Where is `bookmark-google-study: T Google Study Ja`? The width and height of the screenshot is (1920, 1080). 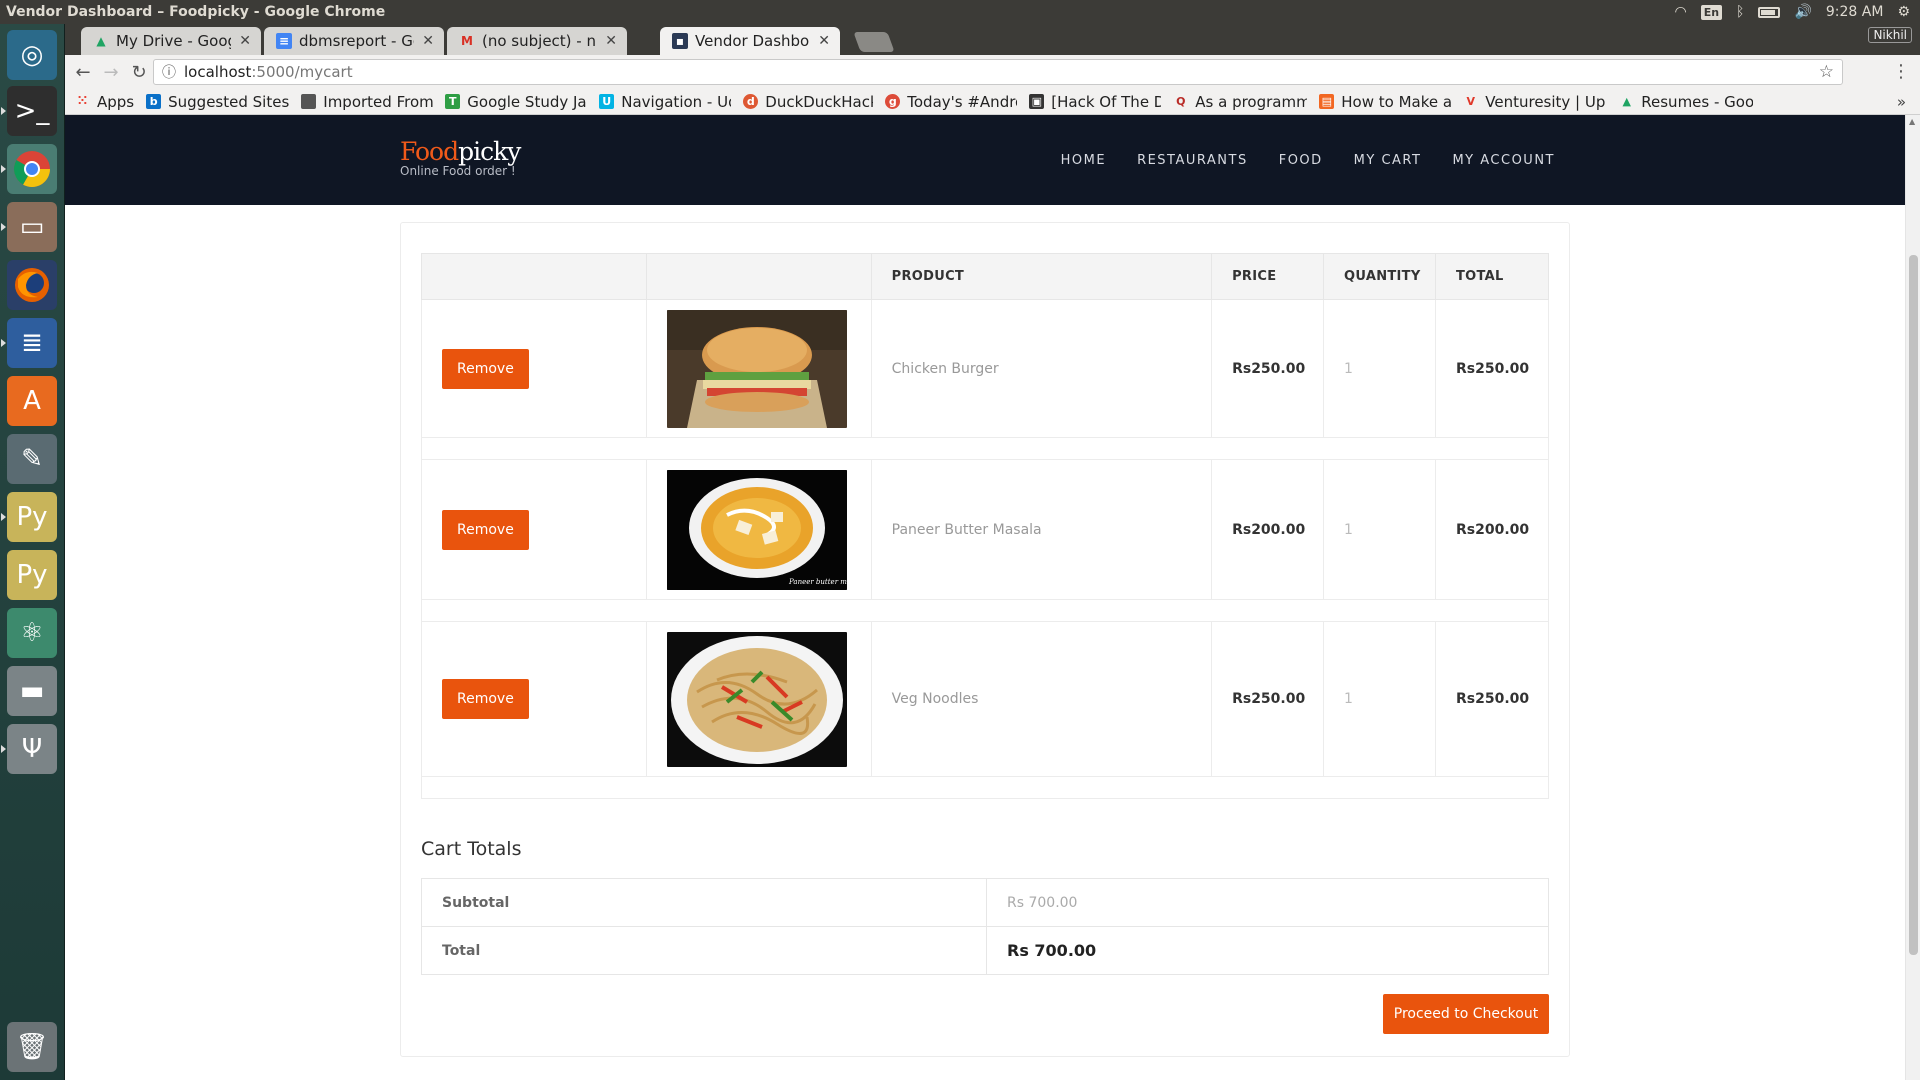 bookmark-google-study: T Google Study Ja is located at coordinates (516, 102).